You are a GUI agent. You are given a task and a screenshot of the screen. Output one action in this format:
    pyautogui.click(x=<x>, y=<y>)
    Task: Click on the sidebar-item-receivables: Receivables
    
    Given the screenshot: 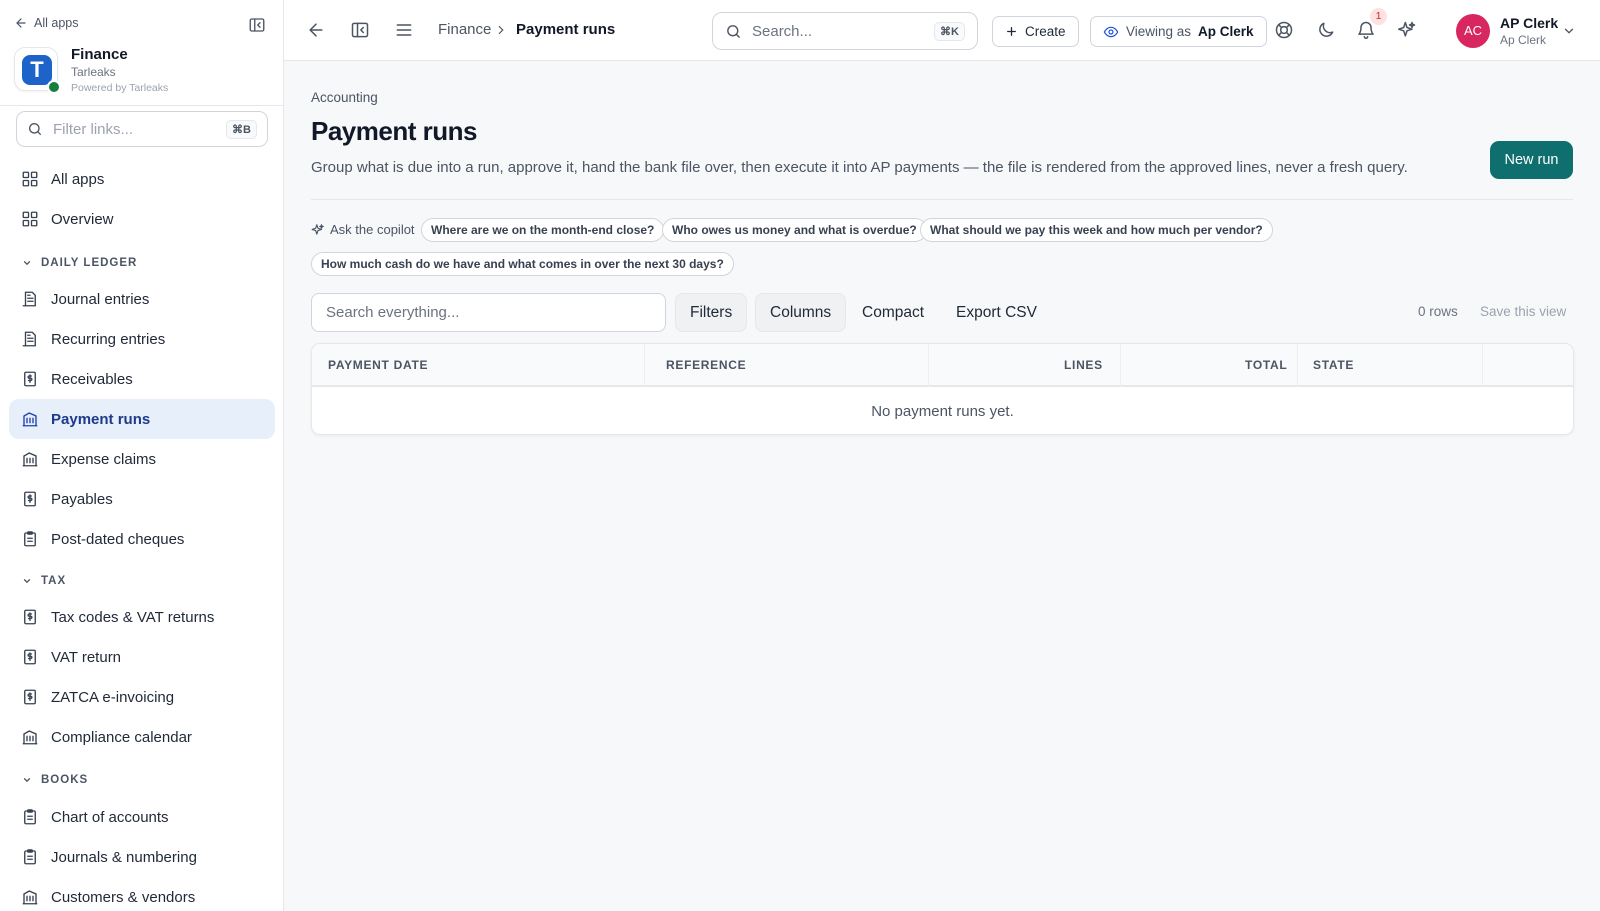 What is the action you would take?
    pyautogui.click(x=142, y=379)
    